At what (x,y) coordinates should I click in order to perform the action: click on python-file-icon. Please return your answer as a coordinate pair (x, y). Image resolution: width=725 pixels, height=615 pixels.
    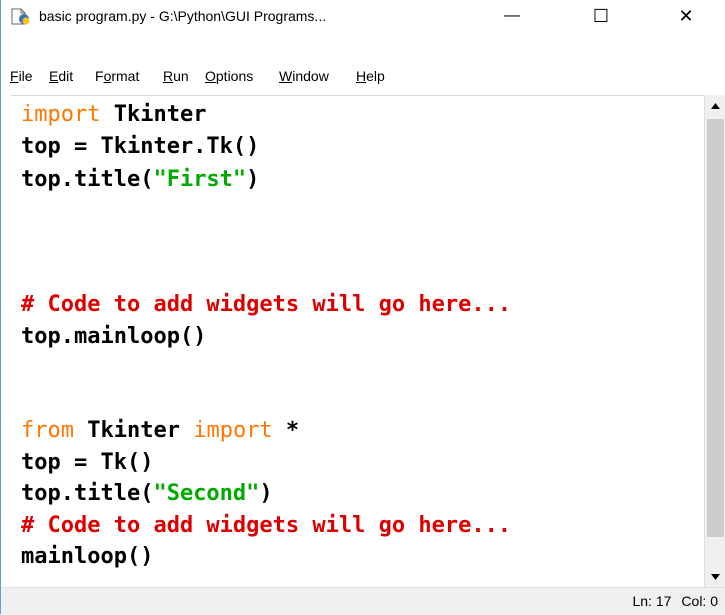
    Looking at the image, I should click on (21, 16).